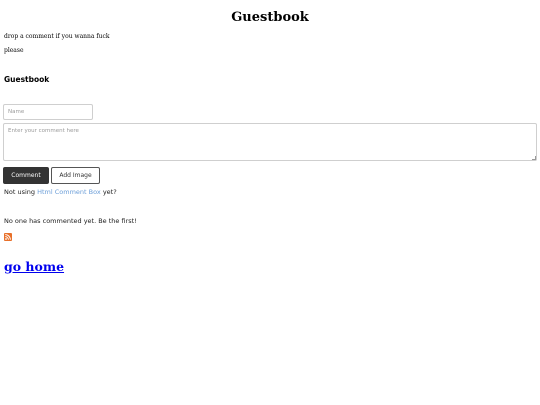 This screenshot has height=405, width=540. I want to click on add-image-button: Add Image, so click(75, 175).